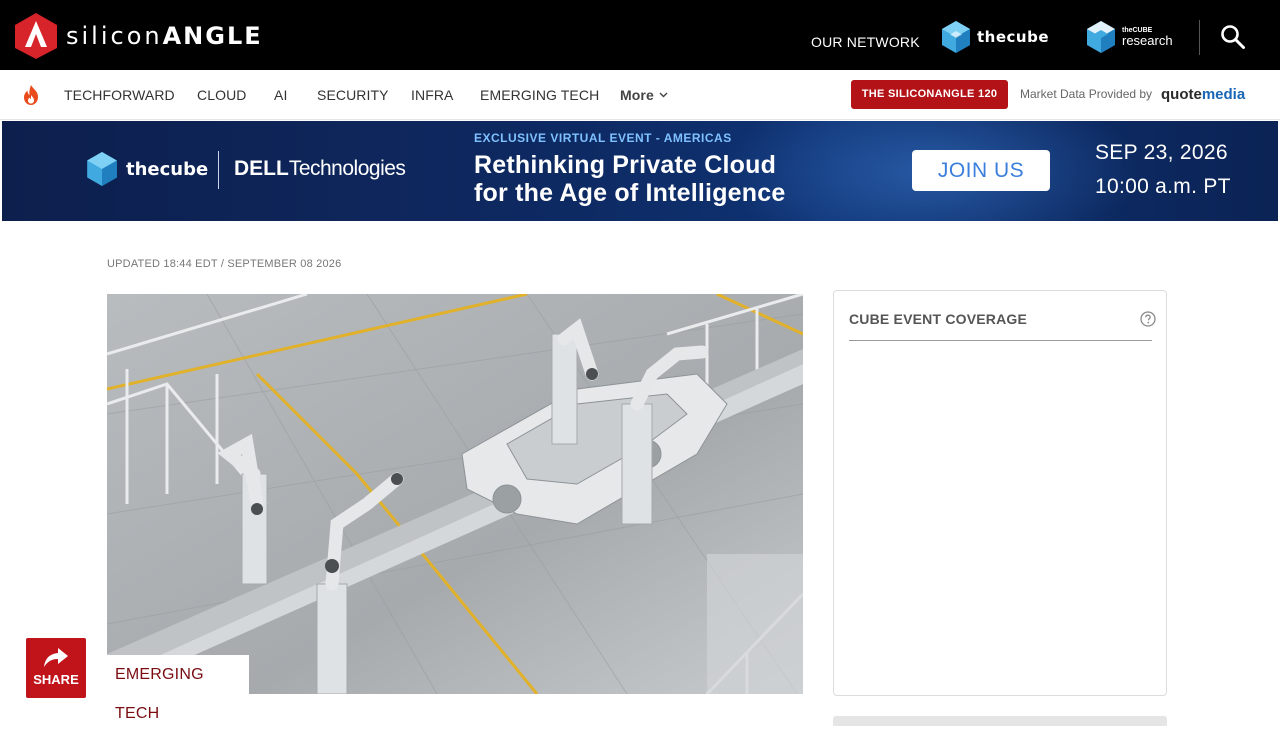 This screenshot has height=733, width=1280. What do you see at coordinates (938, 319) in the screenshot?
I see `sidebar-title: CUBE EVENT COVERAGE` at bounding box center [938, 319].